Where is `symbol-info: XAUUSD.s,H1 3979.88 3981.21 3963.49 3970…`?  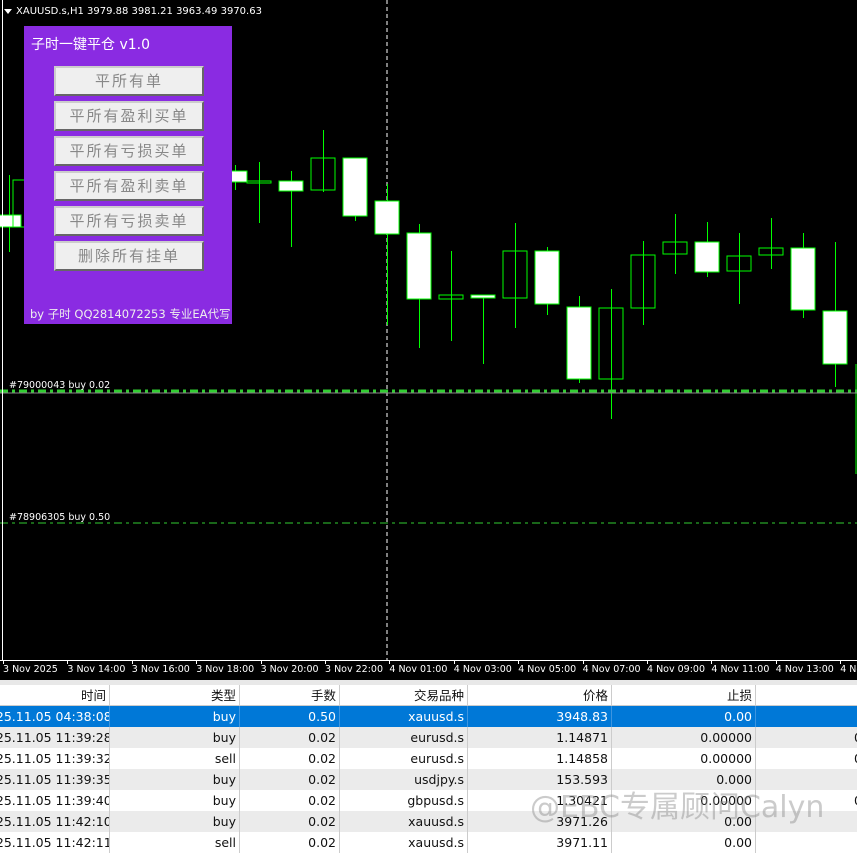
symbol-info: XAUUSD.s,H1 3979.88 3981.21 3963.49 3970… is located at coordinates (133, 11).